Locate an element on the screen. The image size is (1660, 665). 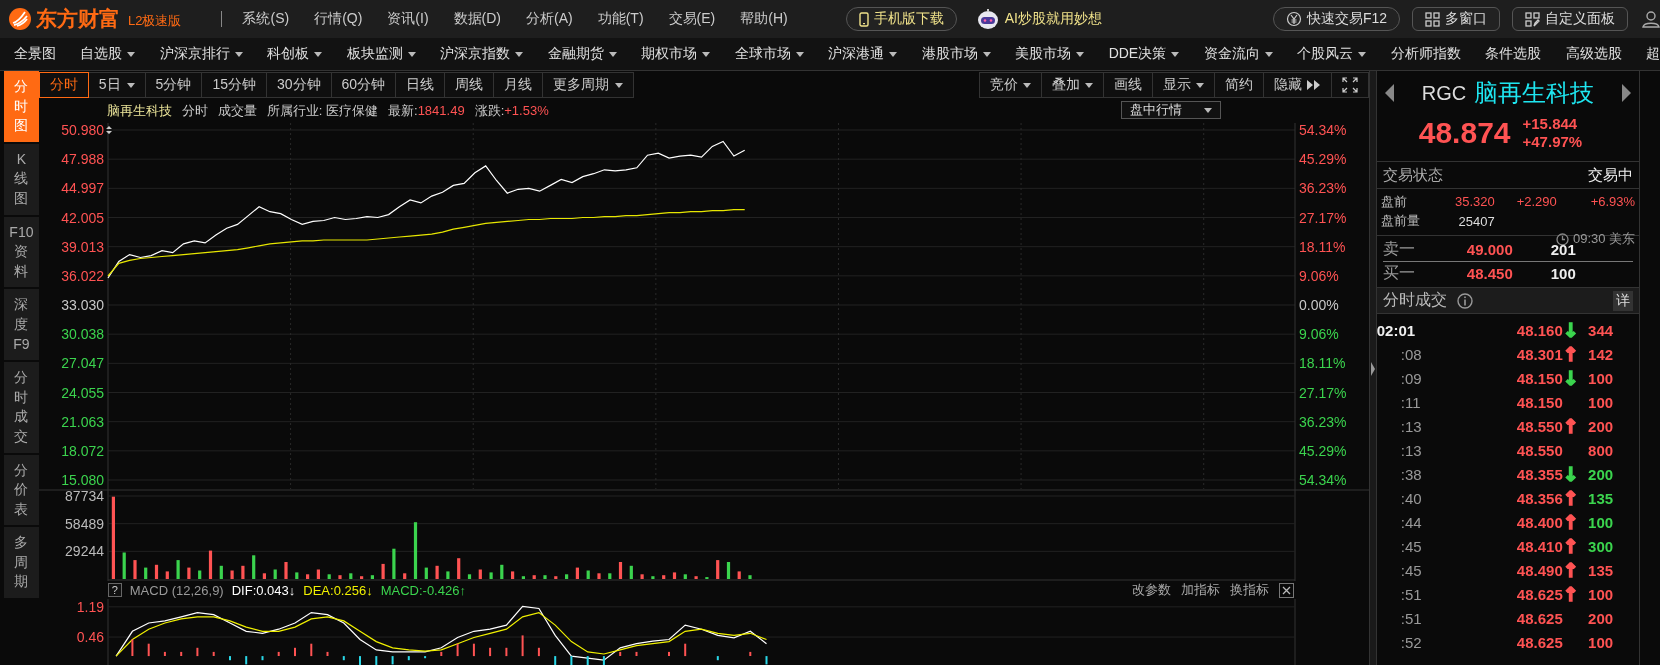
trade-time: :08 is located at coordinates (1411, 354).